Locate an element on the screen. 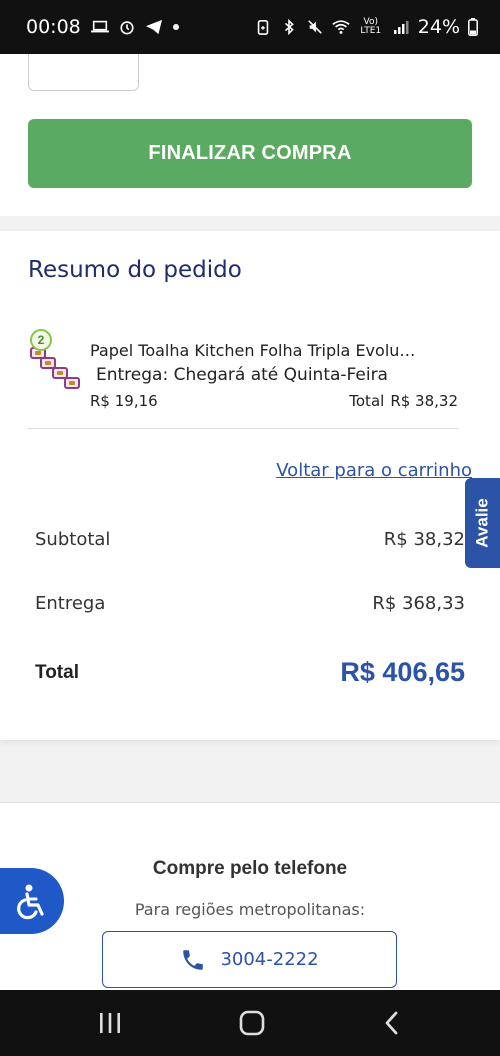  wifi-icon is located at coordinates (341, 27).